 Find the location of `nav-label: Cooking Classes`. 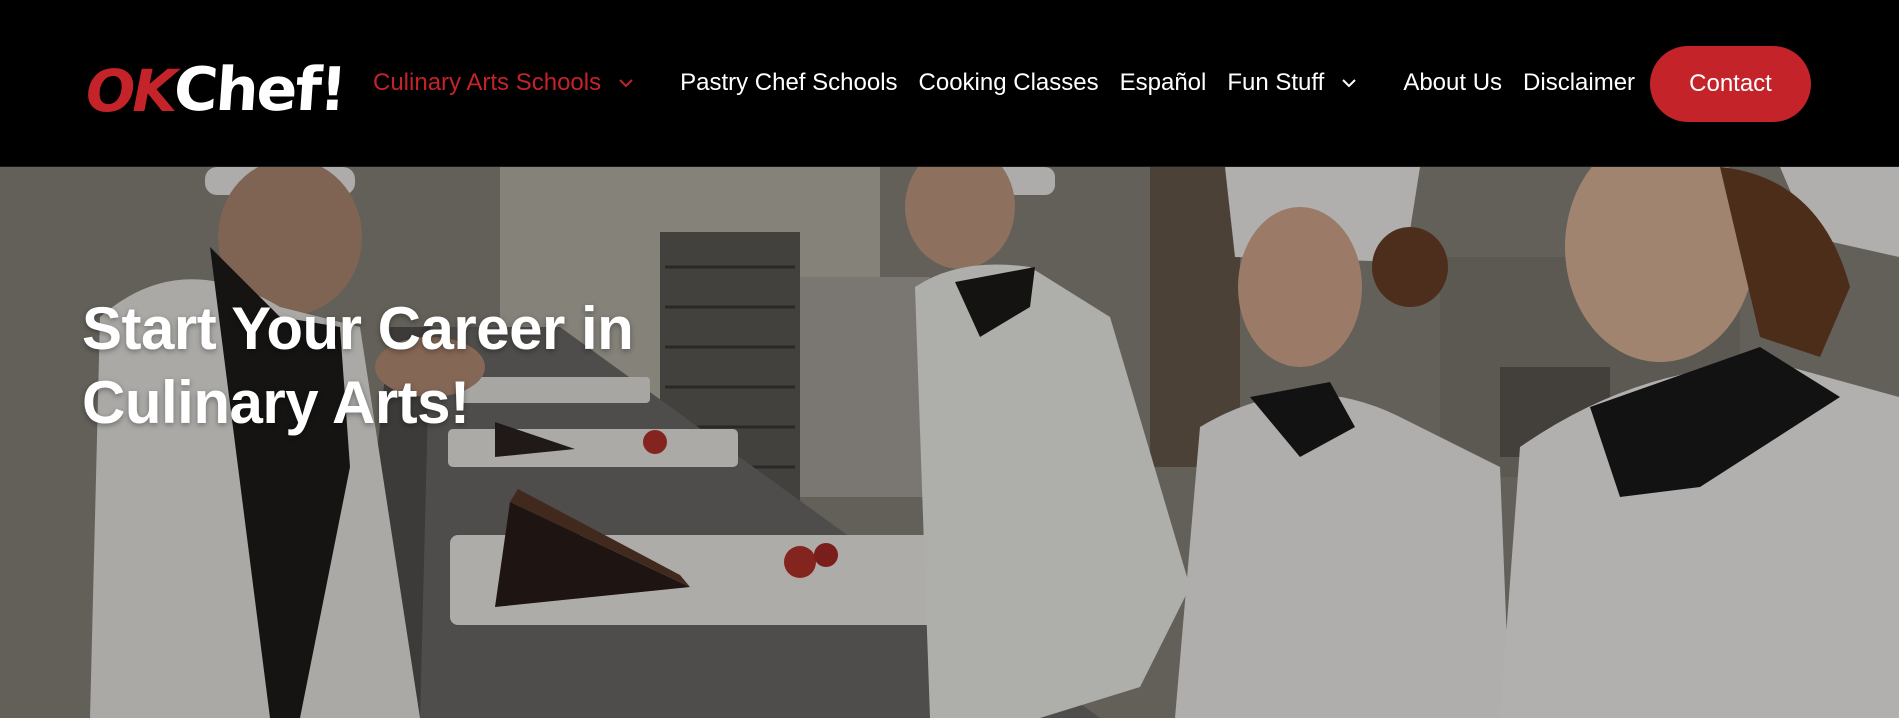

nav-label: Cooking Classes is located at coordinates (1008, 82).